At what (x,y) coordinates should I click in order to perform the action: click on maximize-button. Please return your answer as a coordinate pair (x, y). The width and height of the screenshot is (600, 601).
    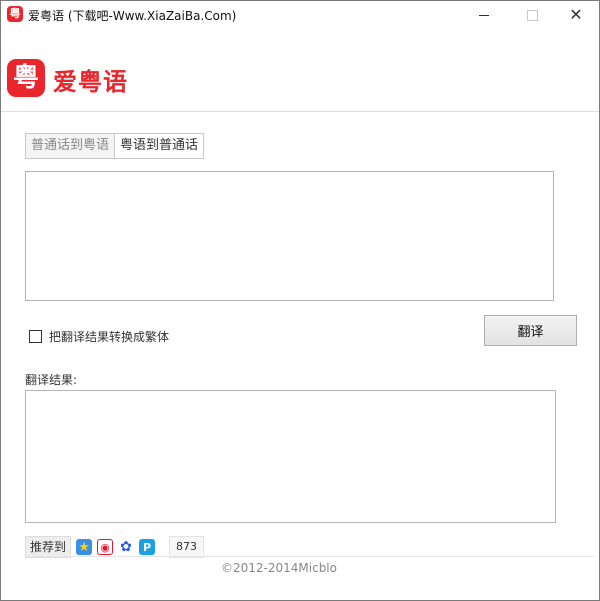
    Looking at the image, I should click on (532, 15).